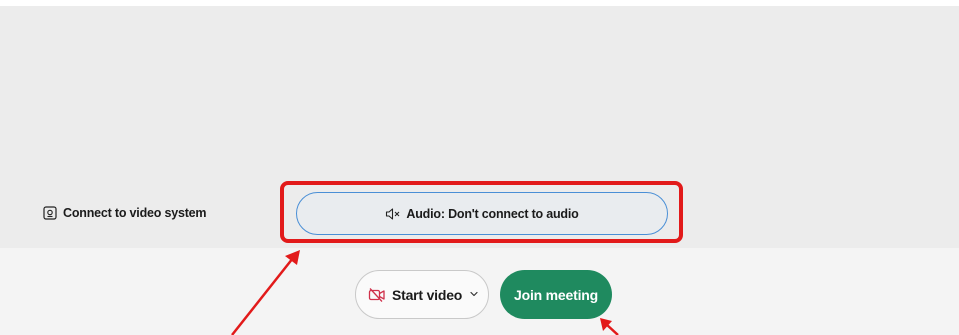  I want to click on join-meeting-button: Join meeting, so click(556, 294).